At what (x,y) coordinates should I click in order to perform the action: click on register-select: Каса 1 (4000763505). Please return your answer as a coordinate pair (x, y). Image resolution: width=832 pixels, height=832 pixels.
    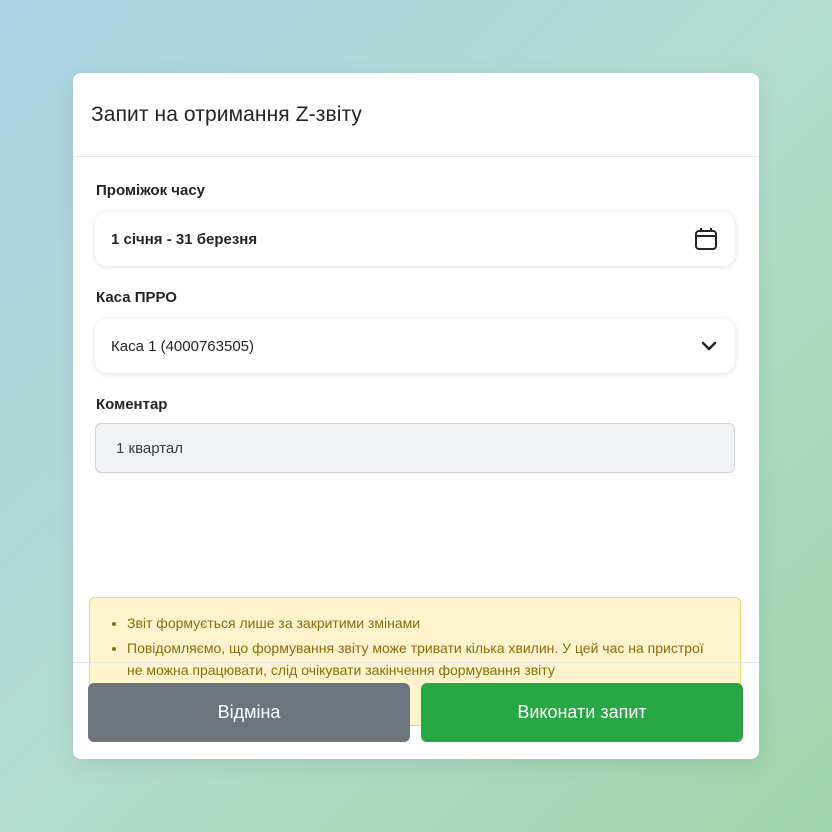
    Looking at the image, I should click on (415, 346).